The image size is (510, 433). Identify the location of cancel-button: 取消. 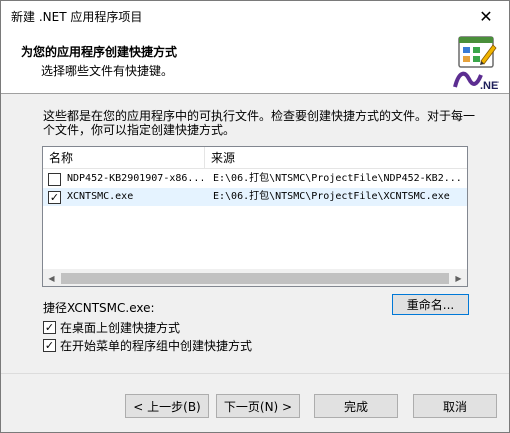
(455, 406).